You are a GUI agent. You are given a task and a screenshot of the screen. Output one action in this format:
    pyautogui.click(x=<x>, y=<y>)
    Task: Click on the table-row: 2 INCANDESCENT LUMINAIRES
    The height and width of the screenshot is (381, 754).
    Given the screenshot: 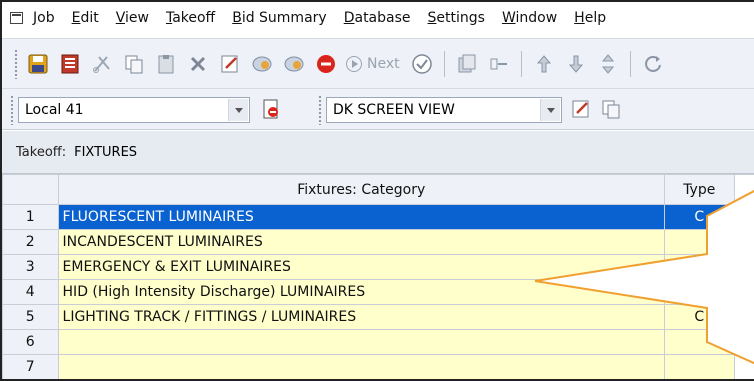 What is the action you would take?
    pyautogui.click(x=378, y=242)
    